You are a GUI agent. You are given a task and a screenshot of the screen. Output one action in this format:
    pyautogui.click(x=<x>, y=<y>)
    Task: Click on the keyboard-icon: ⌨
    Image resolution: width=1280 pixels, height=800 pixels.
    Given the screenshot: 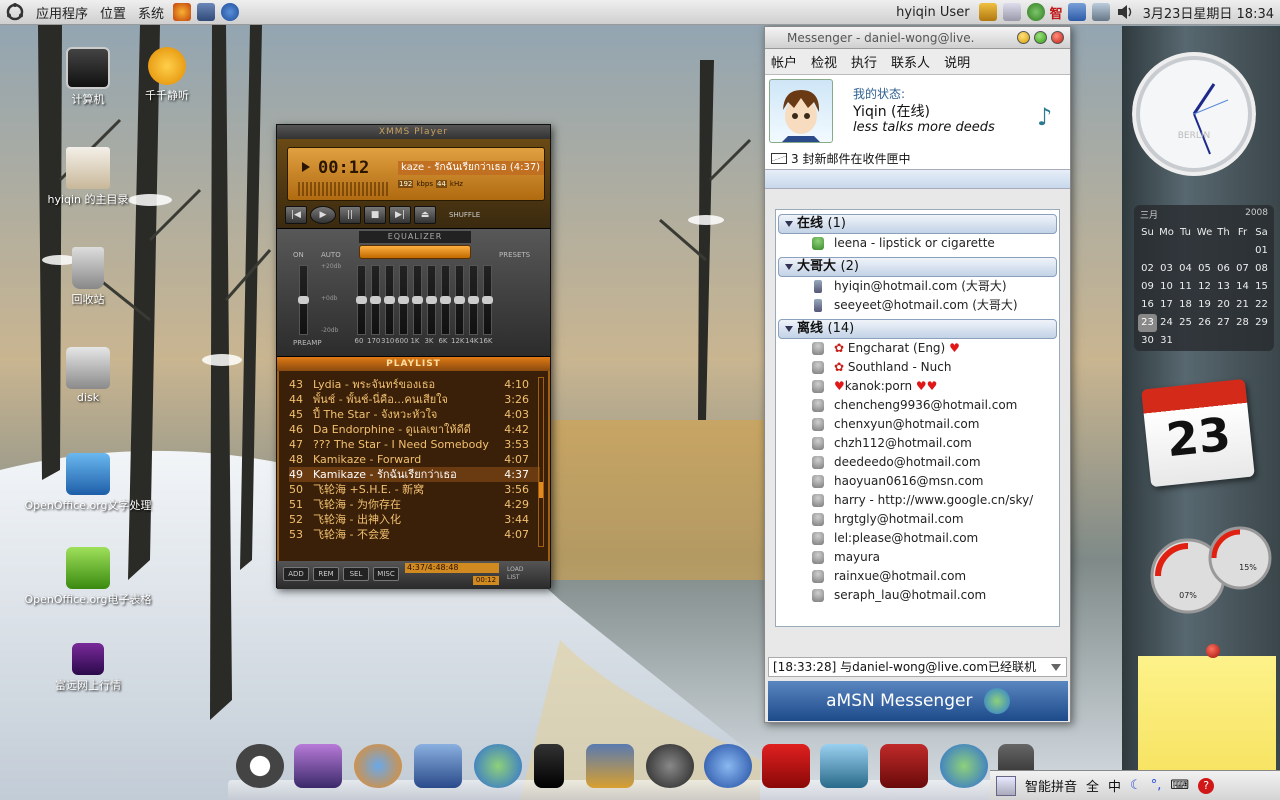 What is the action you would take?
    pyautogui.click(x=1179, y=785)
    